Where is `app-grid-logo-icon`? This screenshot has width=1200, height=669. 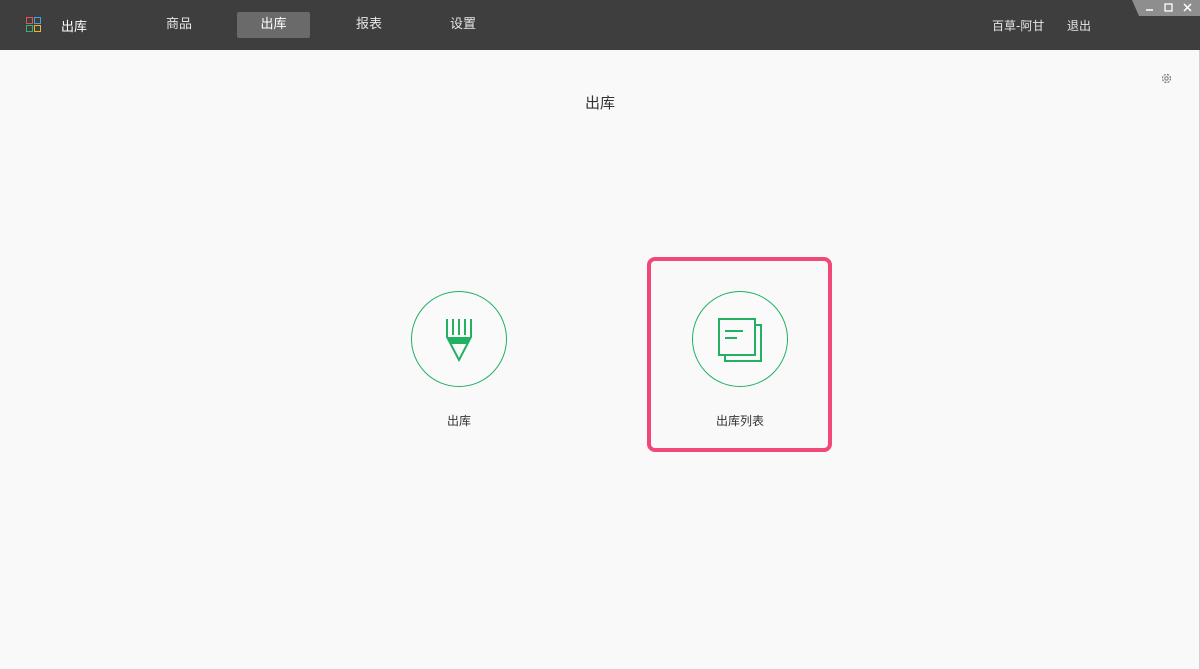 app-grid-logo-icon is located at coordinates (33, 24).